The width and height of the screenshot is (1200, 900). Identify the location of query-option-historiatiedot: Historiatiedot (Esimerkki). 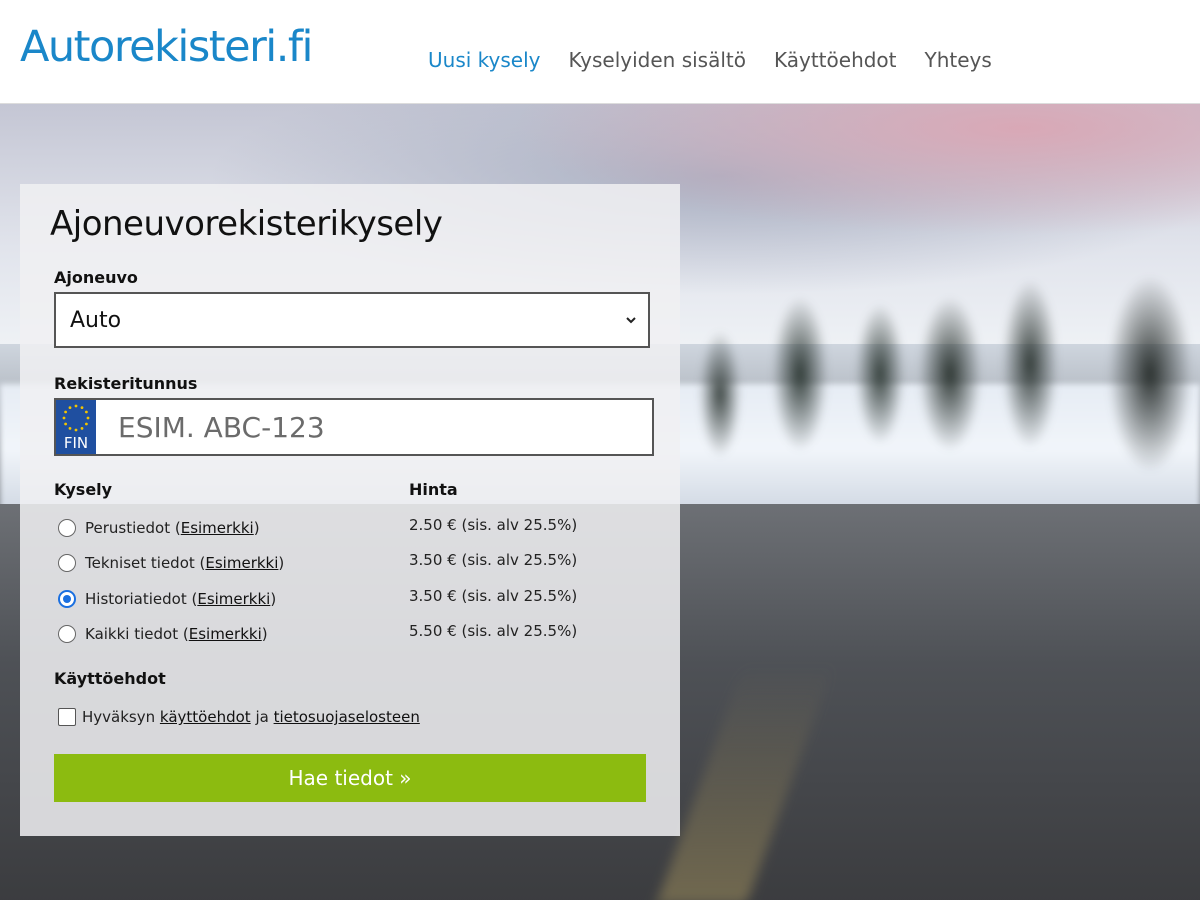
(167, 599).